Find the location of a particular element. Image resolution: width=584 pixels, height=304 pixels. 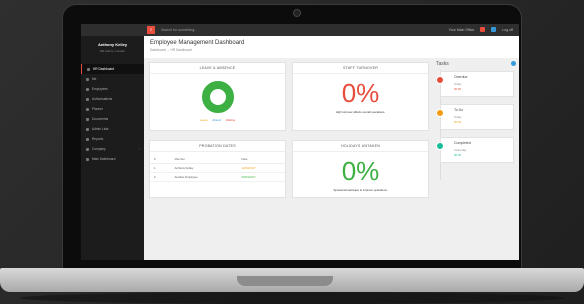

sidebar-item-label: Reports is located at coordinates (98, 139).